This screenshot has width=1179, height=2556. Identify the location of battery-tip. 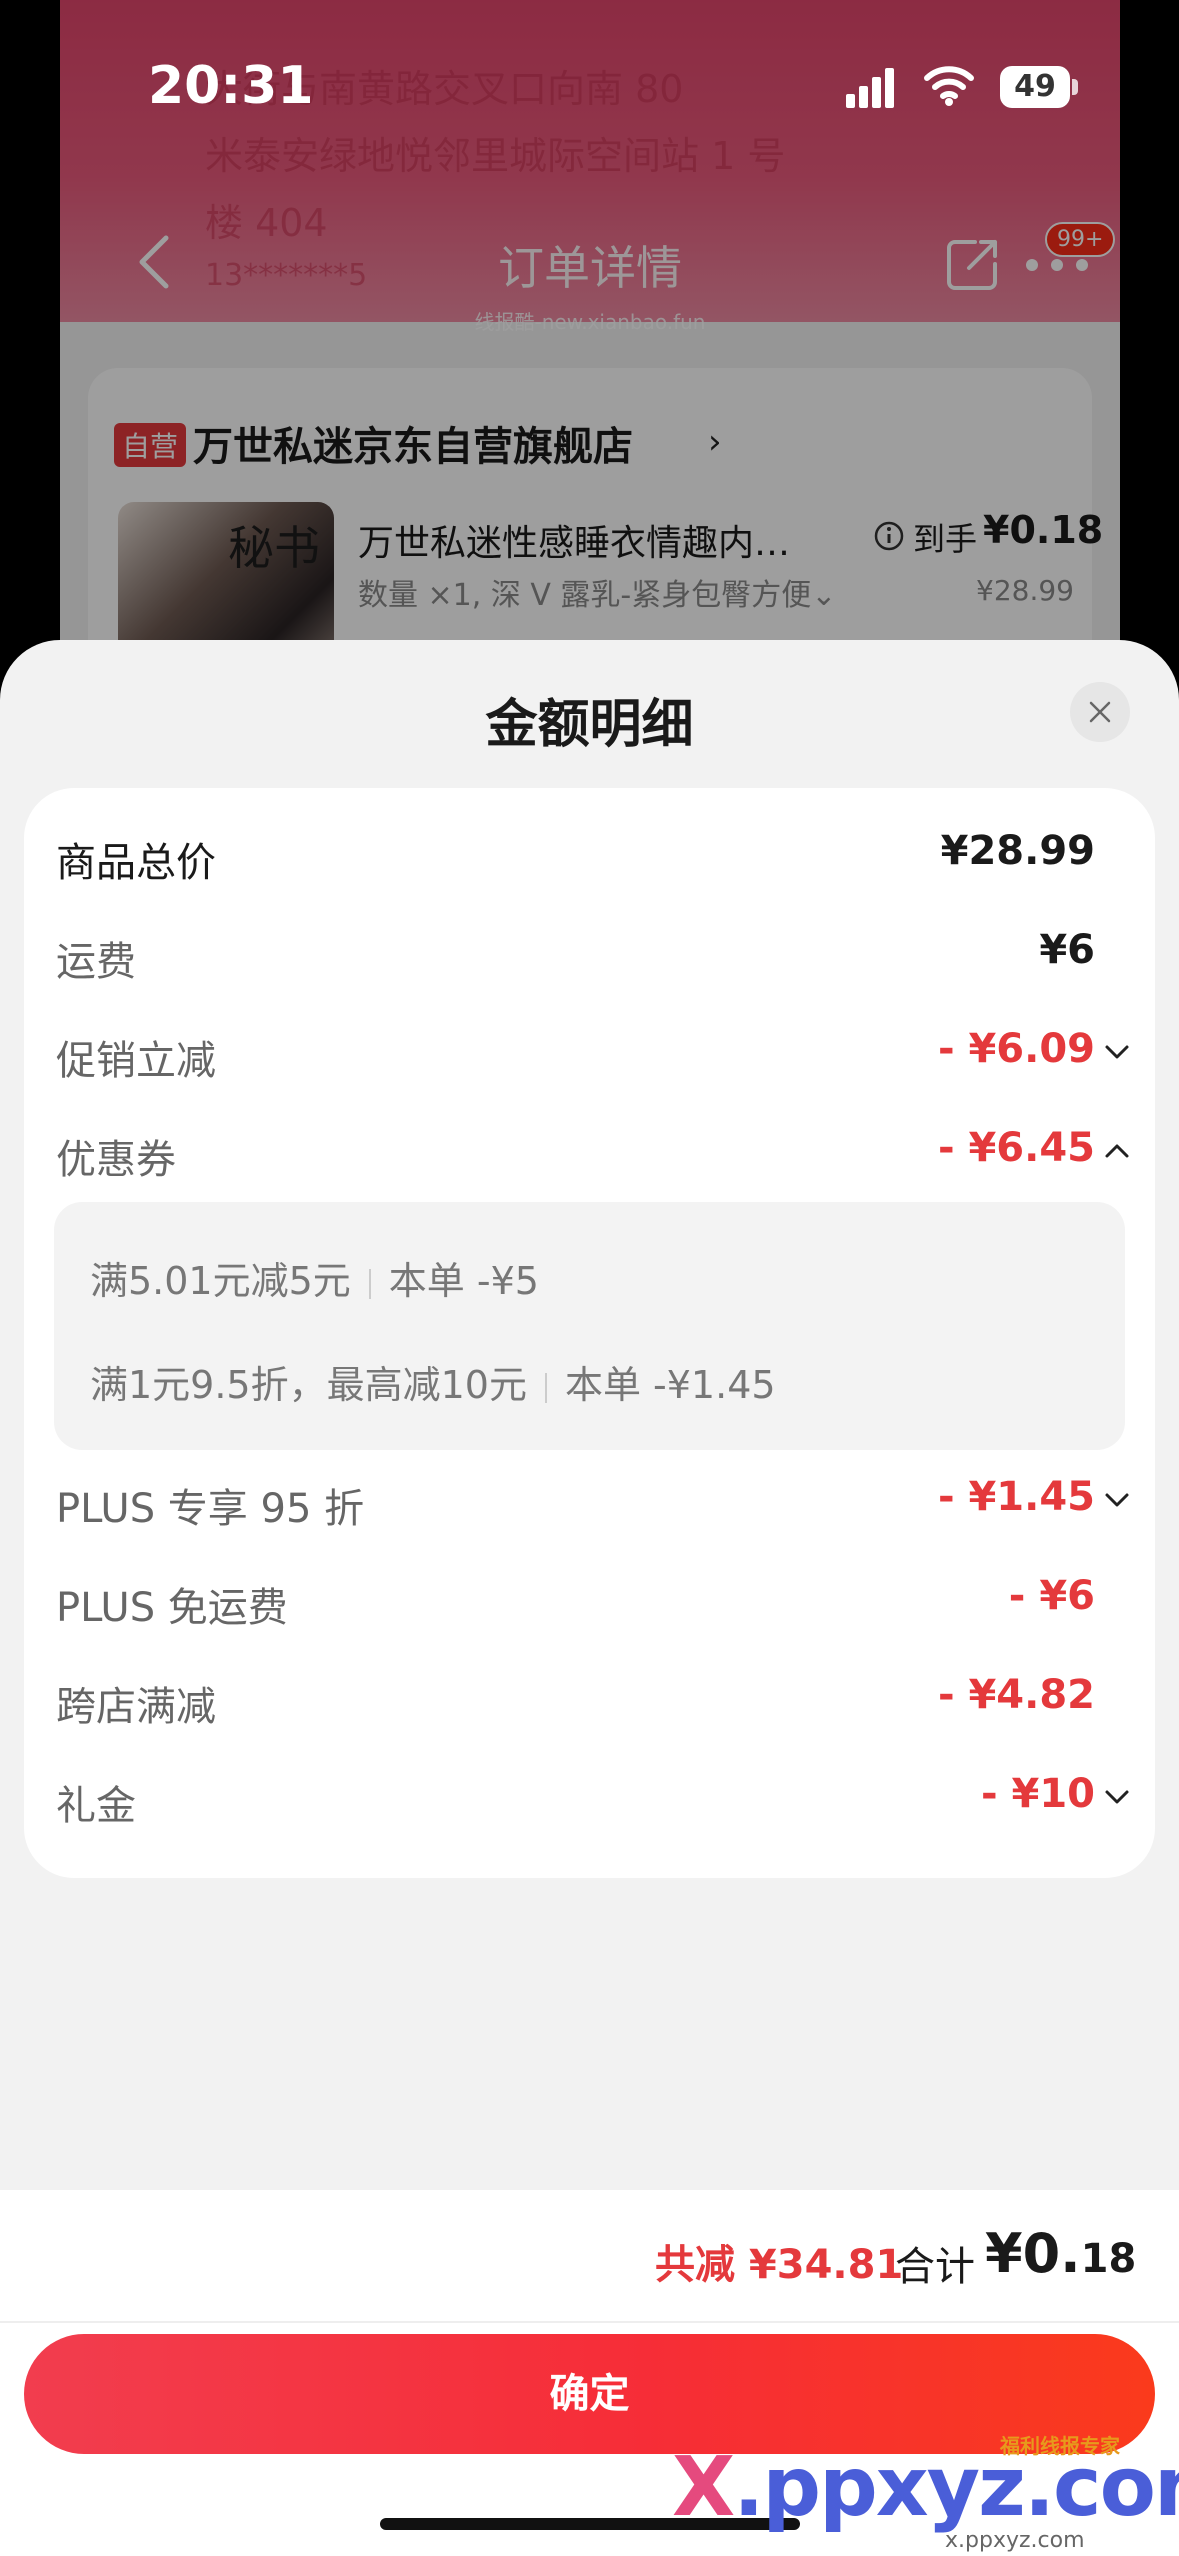
(1075, 87).